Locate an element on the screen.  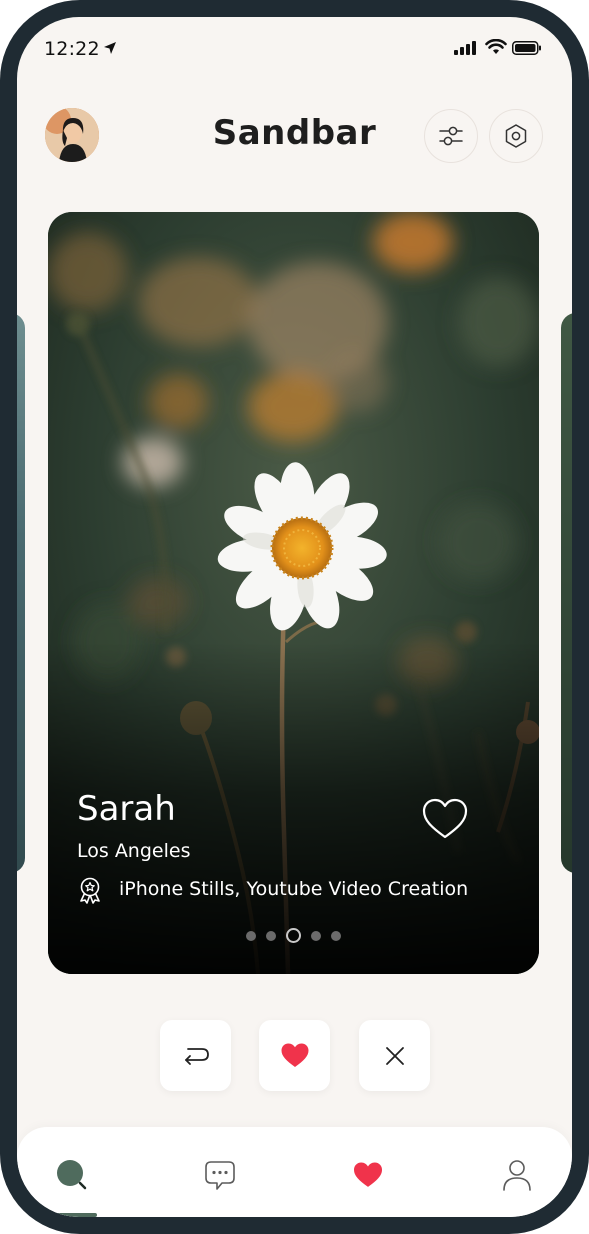
tab-messages is located at coordinates (220, 1175).